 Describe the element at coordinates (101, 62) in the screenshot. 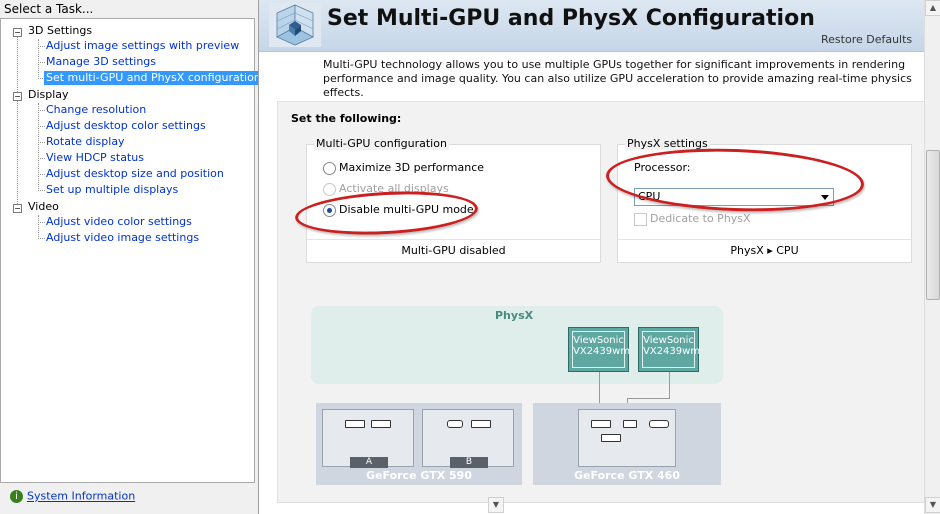

I see `task-manage-3d-settings: Manage 3D settings` at that location.